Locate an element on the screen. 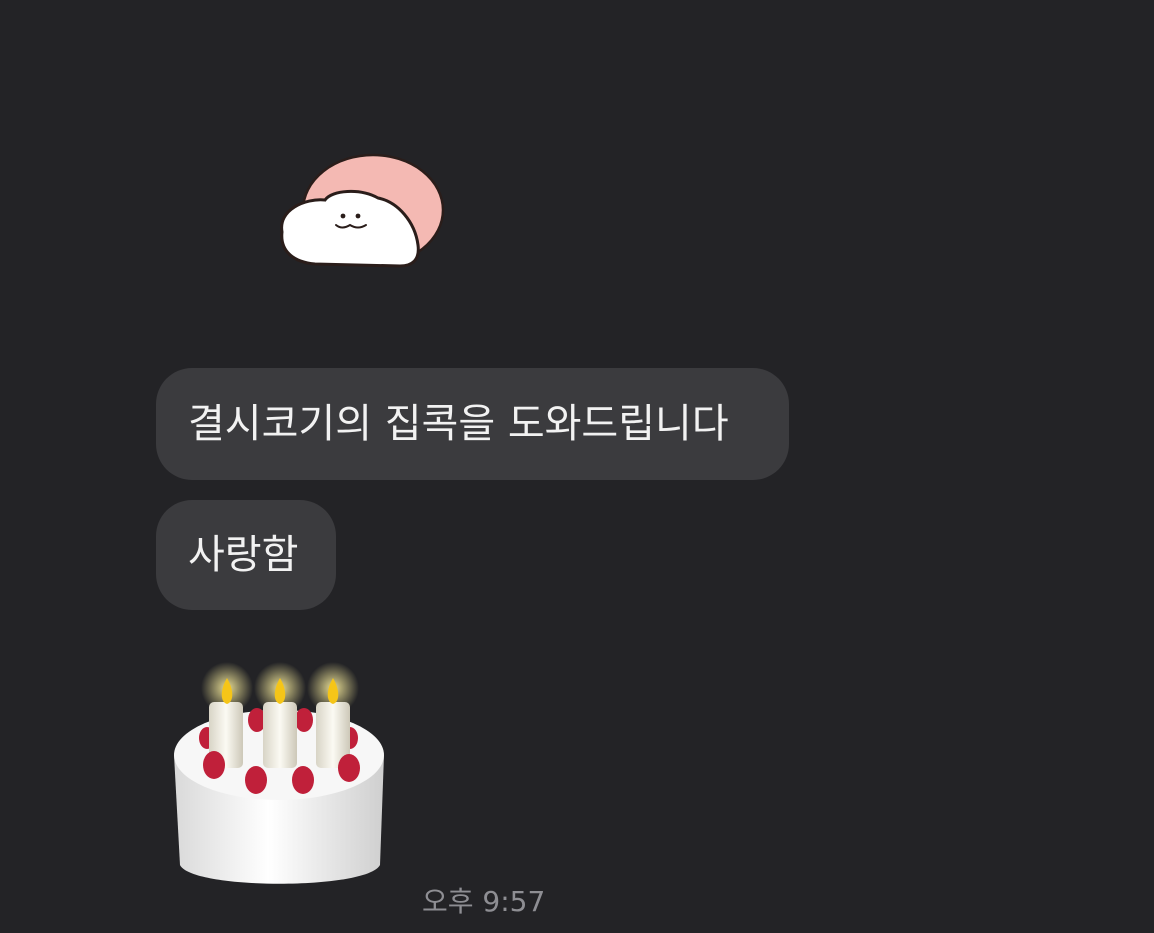  message-bubble: 결시코기의 집콕을 도와드립니다 is located at coordinates (472, 424).